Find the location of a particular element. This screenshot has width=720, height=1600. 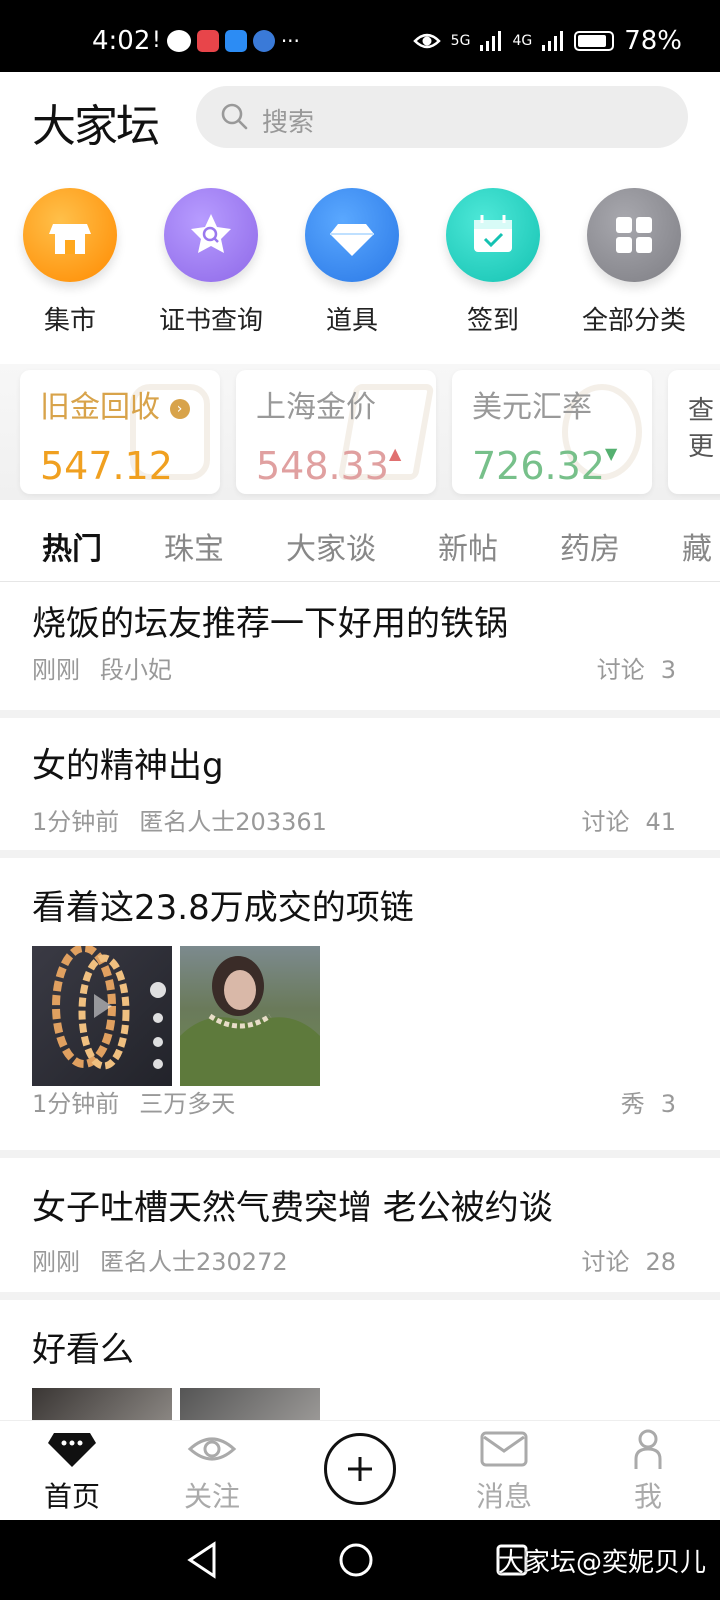

category-certificate: 证书查询 is located at coordinates (211, 262).